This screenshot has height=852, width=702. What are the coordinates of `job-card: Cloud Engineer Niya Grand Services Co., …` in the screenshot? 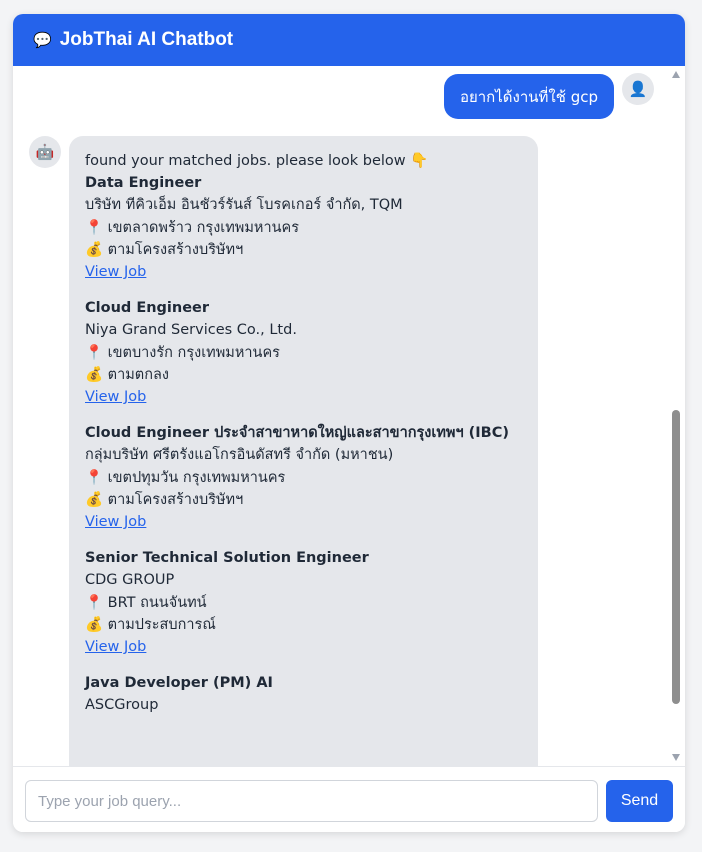 It's located at (303, 352).